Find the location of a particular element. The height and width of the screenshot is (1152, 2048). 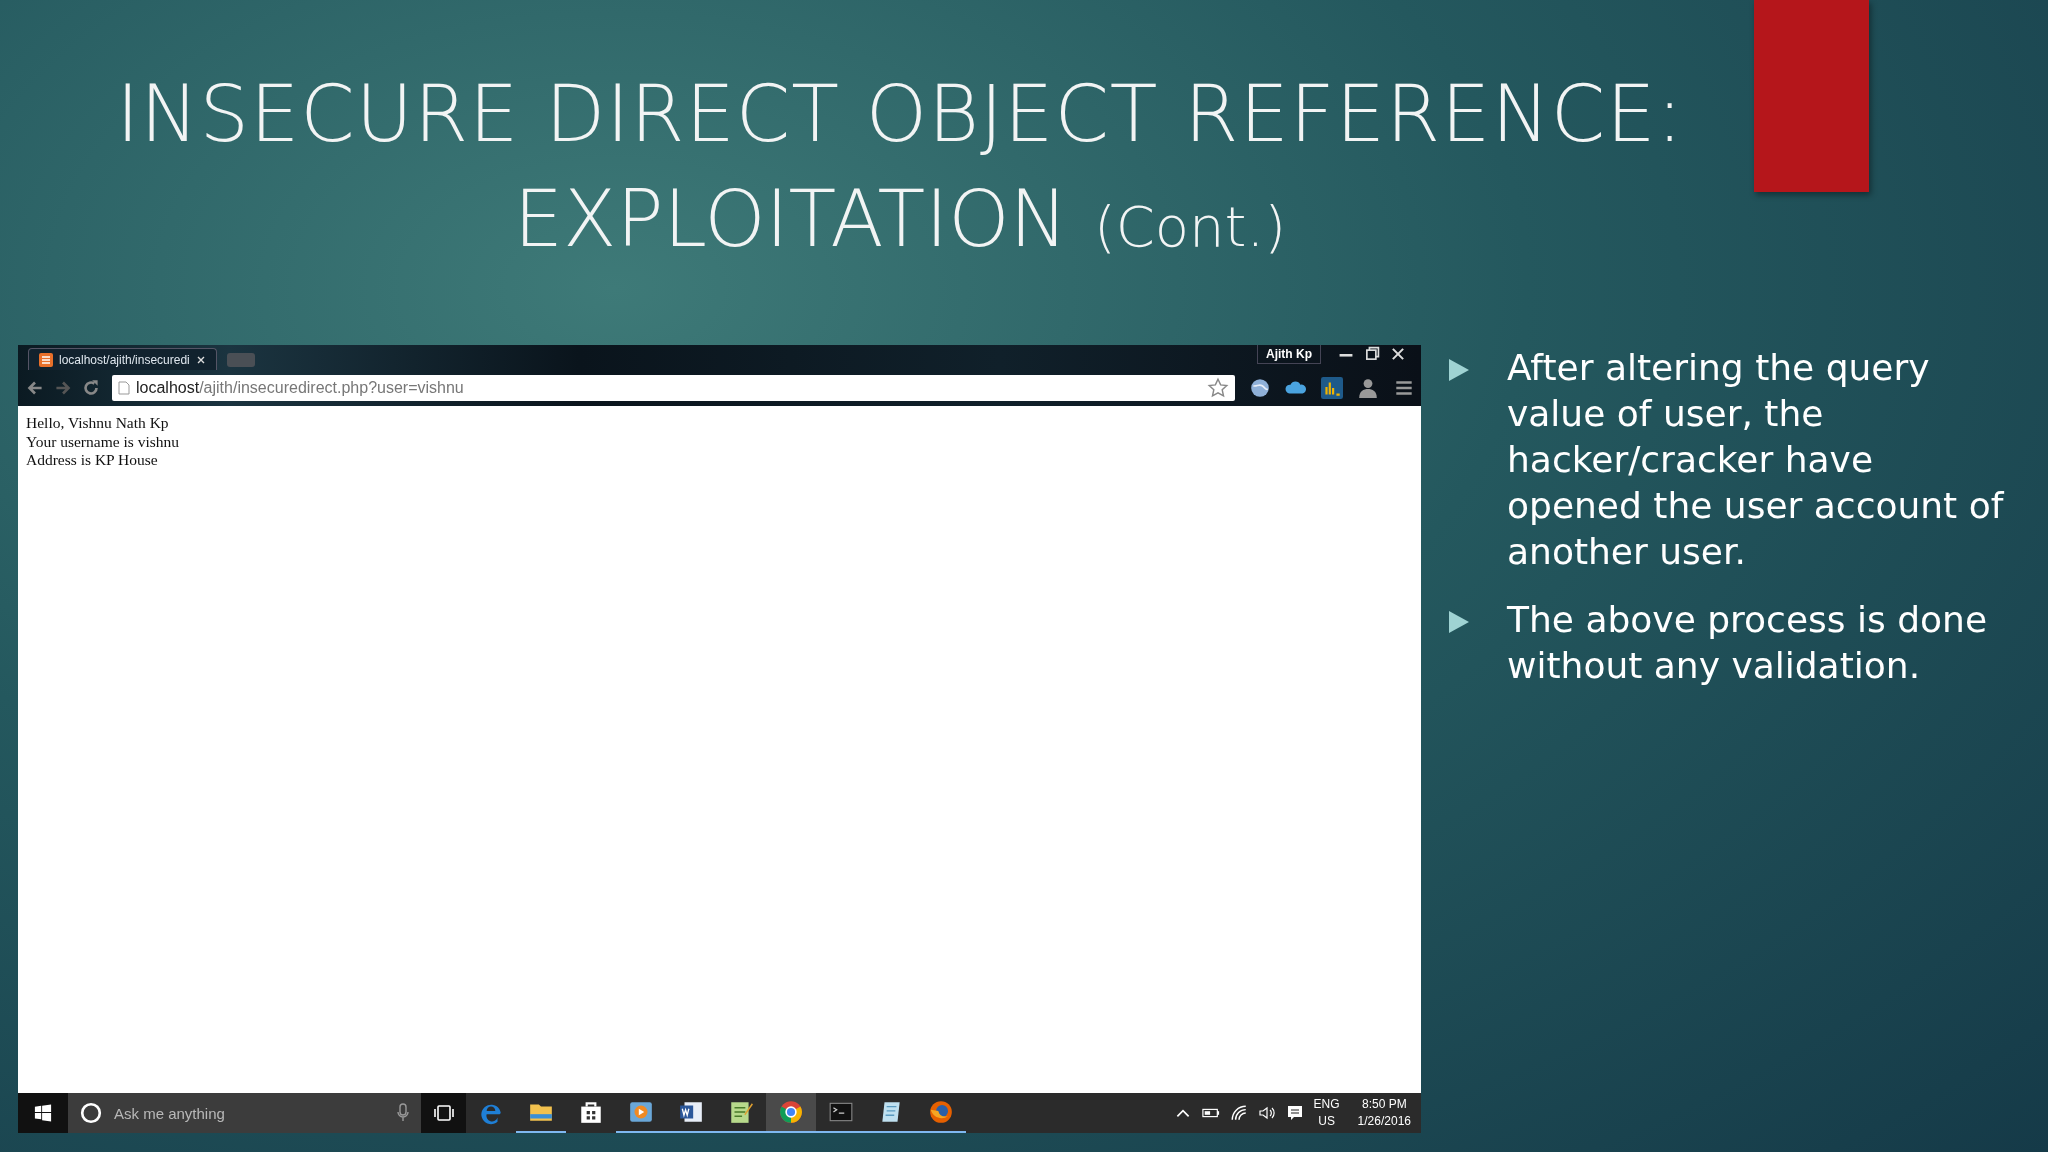

globe-icon is located at coordinates (1260, 388).